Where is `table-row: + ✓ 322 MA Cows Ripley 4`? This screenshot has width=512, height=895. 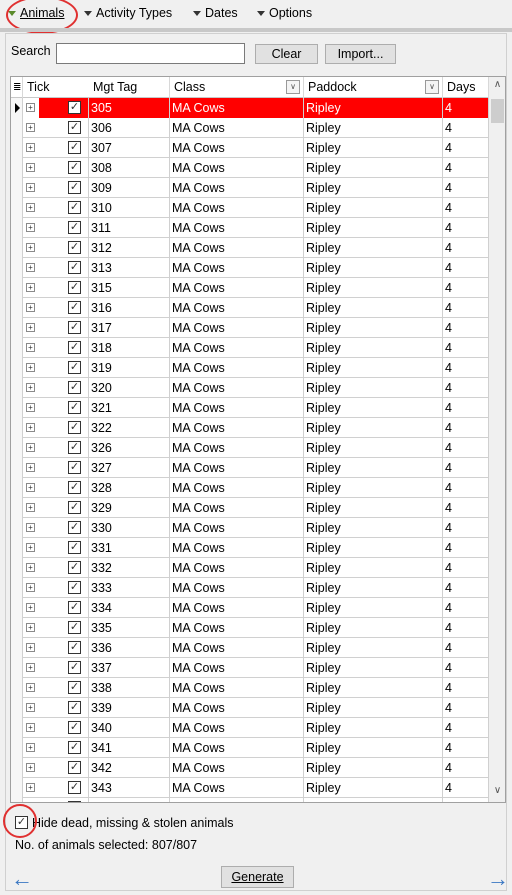 table-row: + ✓ 322 MA Cows Ripley 4 is located at coordinates (250, 428).